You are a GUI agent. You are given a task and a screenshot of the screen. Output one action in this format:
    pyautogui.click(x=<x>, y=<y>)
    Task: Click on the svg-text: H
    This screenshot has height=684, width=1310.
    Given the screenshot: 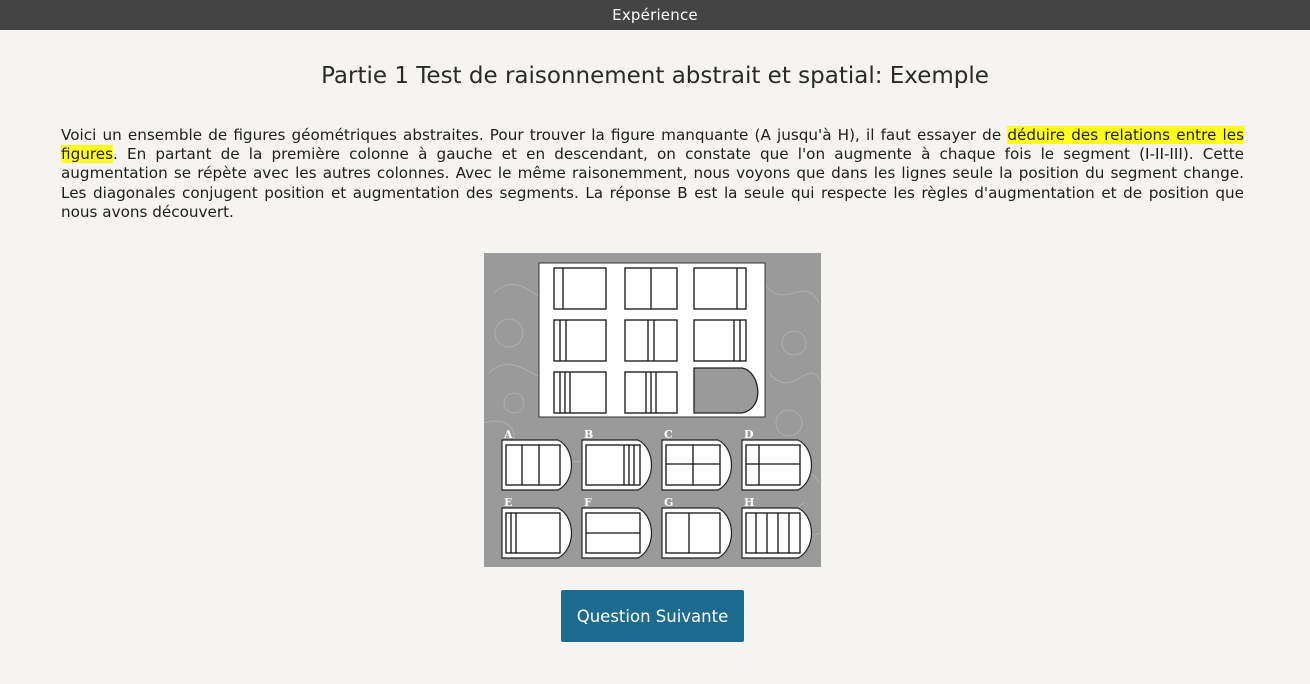 What is the action you would take?
    pyautogui.click(x=749, y=502)
    